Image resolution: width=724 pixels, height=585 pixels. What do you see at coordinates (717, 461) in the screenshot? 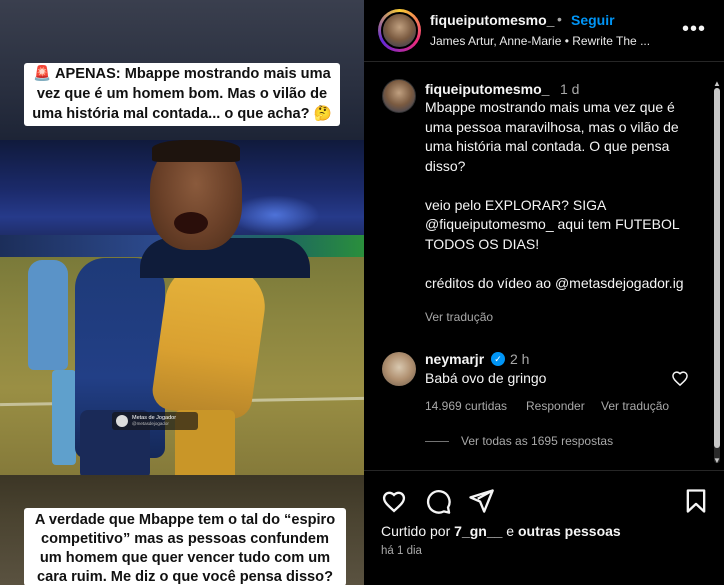
I see `scroll-down-arrow-icon: ▼` at bounding box center [717, 461].